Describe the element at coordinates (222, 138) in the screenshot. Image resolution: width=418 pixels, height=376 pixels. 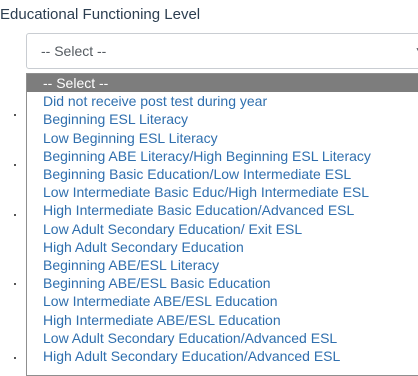
I see `dropdown-option: Low Beginning ESL Literacy` at that location.